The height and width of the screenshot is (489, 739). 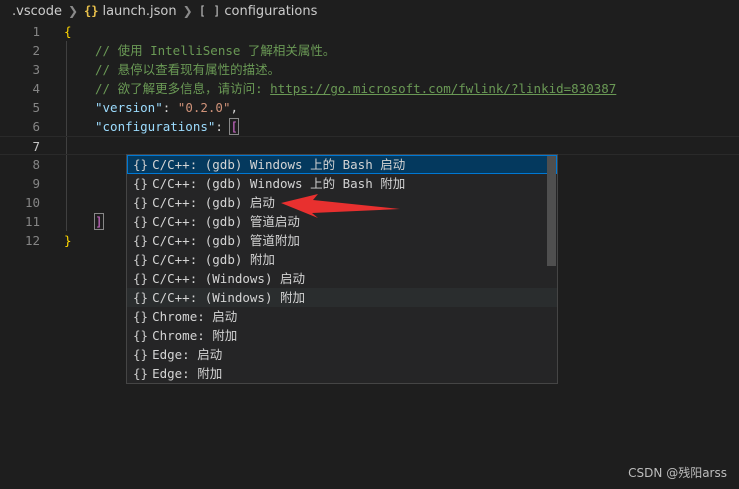 What do you see at coordinates (677, 473) in the screenshot?
I see `watermark: CSDN @残阳arss` at bounding box center [677, 473].